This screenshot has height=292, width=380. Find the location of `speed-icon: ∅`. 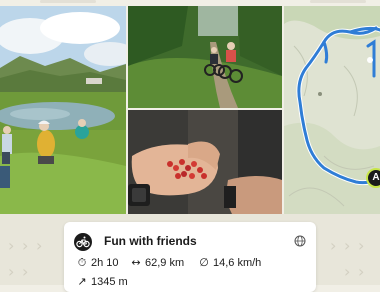

speed-icon: ∅ is located at coordinates (204, 262).